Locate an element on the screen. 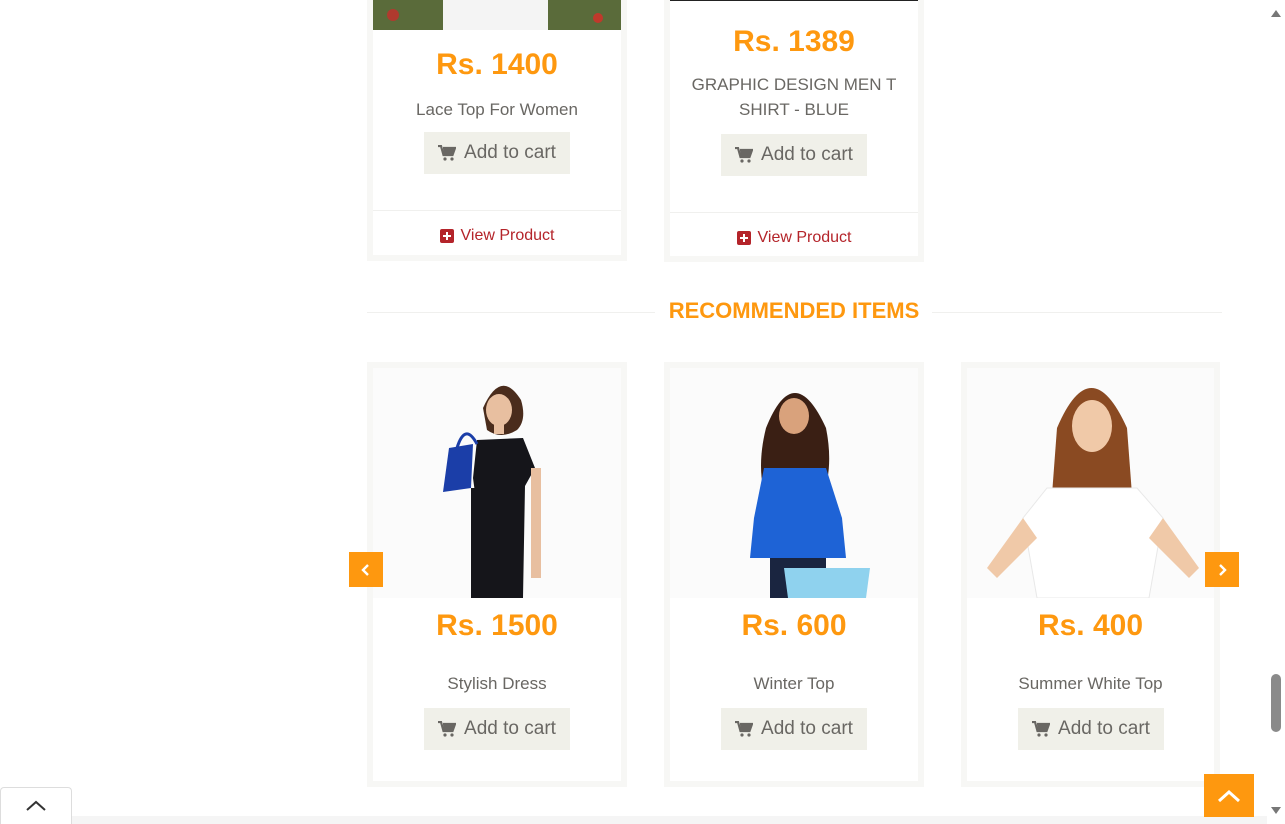 Image resolution: width=1285 pixels, height=824 pixels. recommended-items-title: RECOMMENDED ITEMS is located at coordinates (794, 310).